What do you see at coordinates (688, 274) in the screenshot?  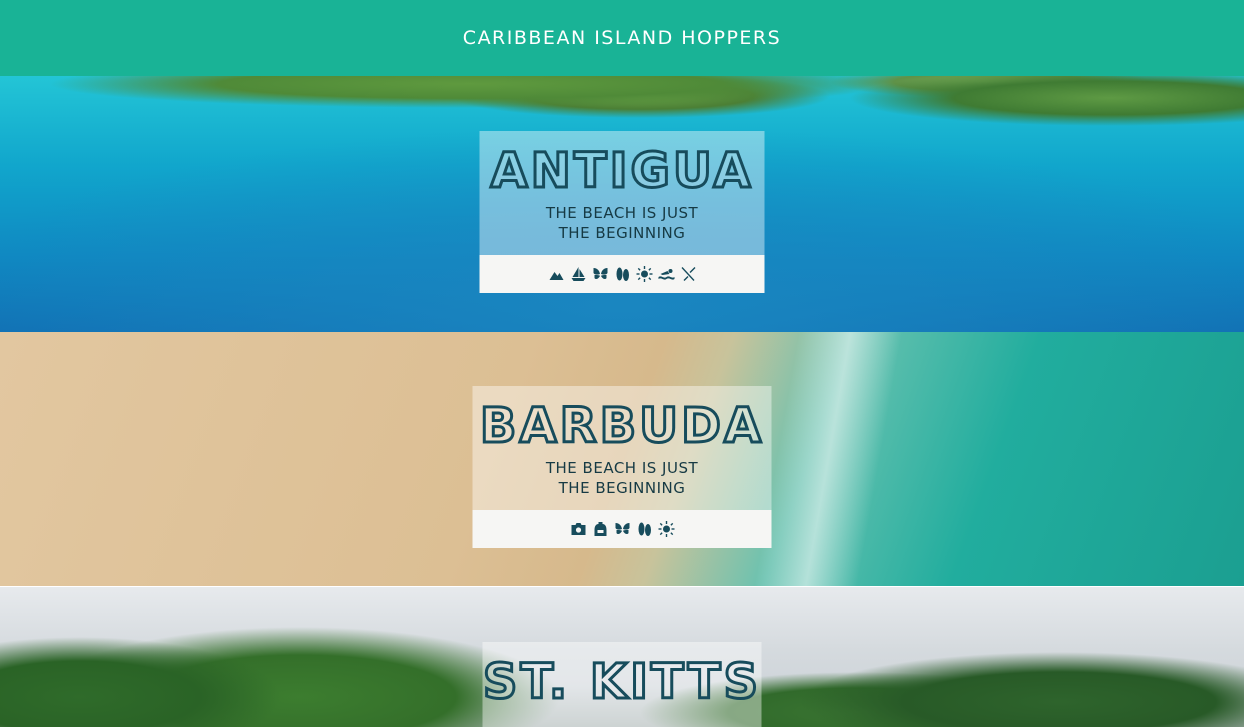 I see `dining-icon` at bounding box center [688, 274].